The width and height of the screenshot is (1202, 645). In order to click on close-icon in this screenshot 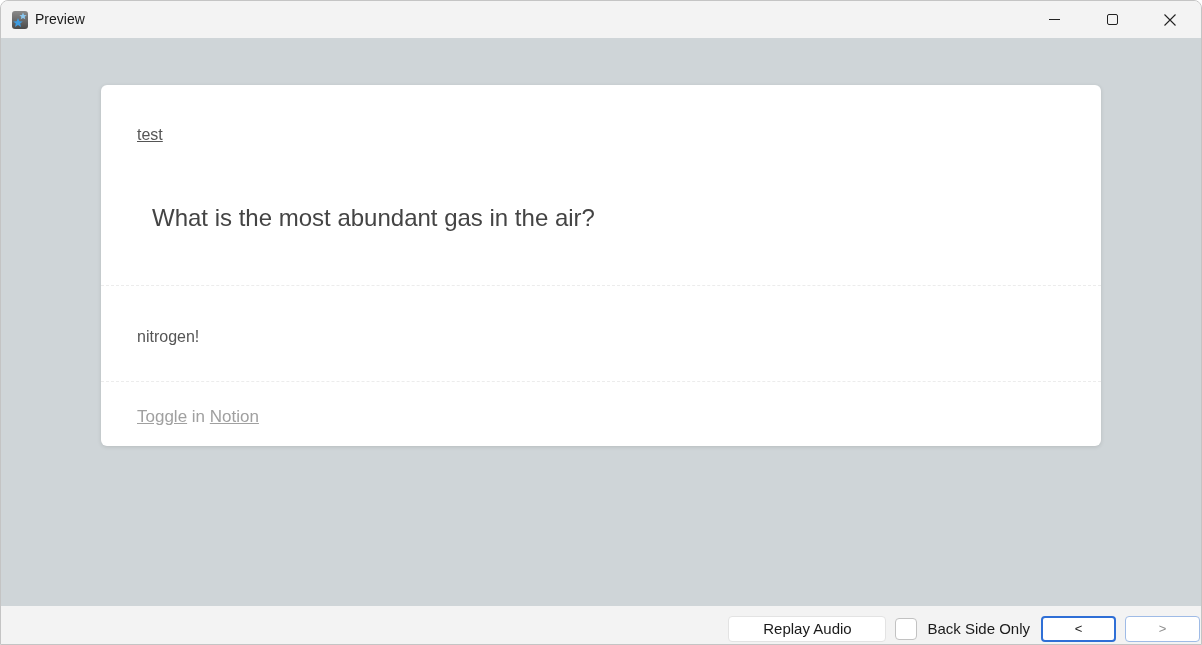, I will do `click(1170, 19)`.